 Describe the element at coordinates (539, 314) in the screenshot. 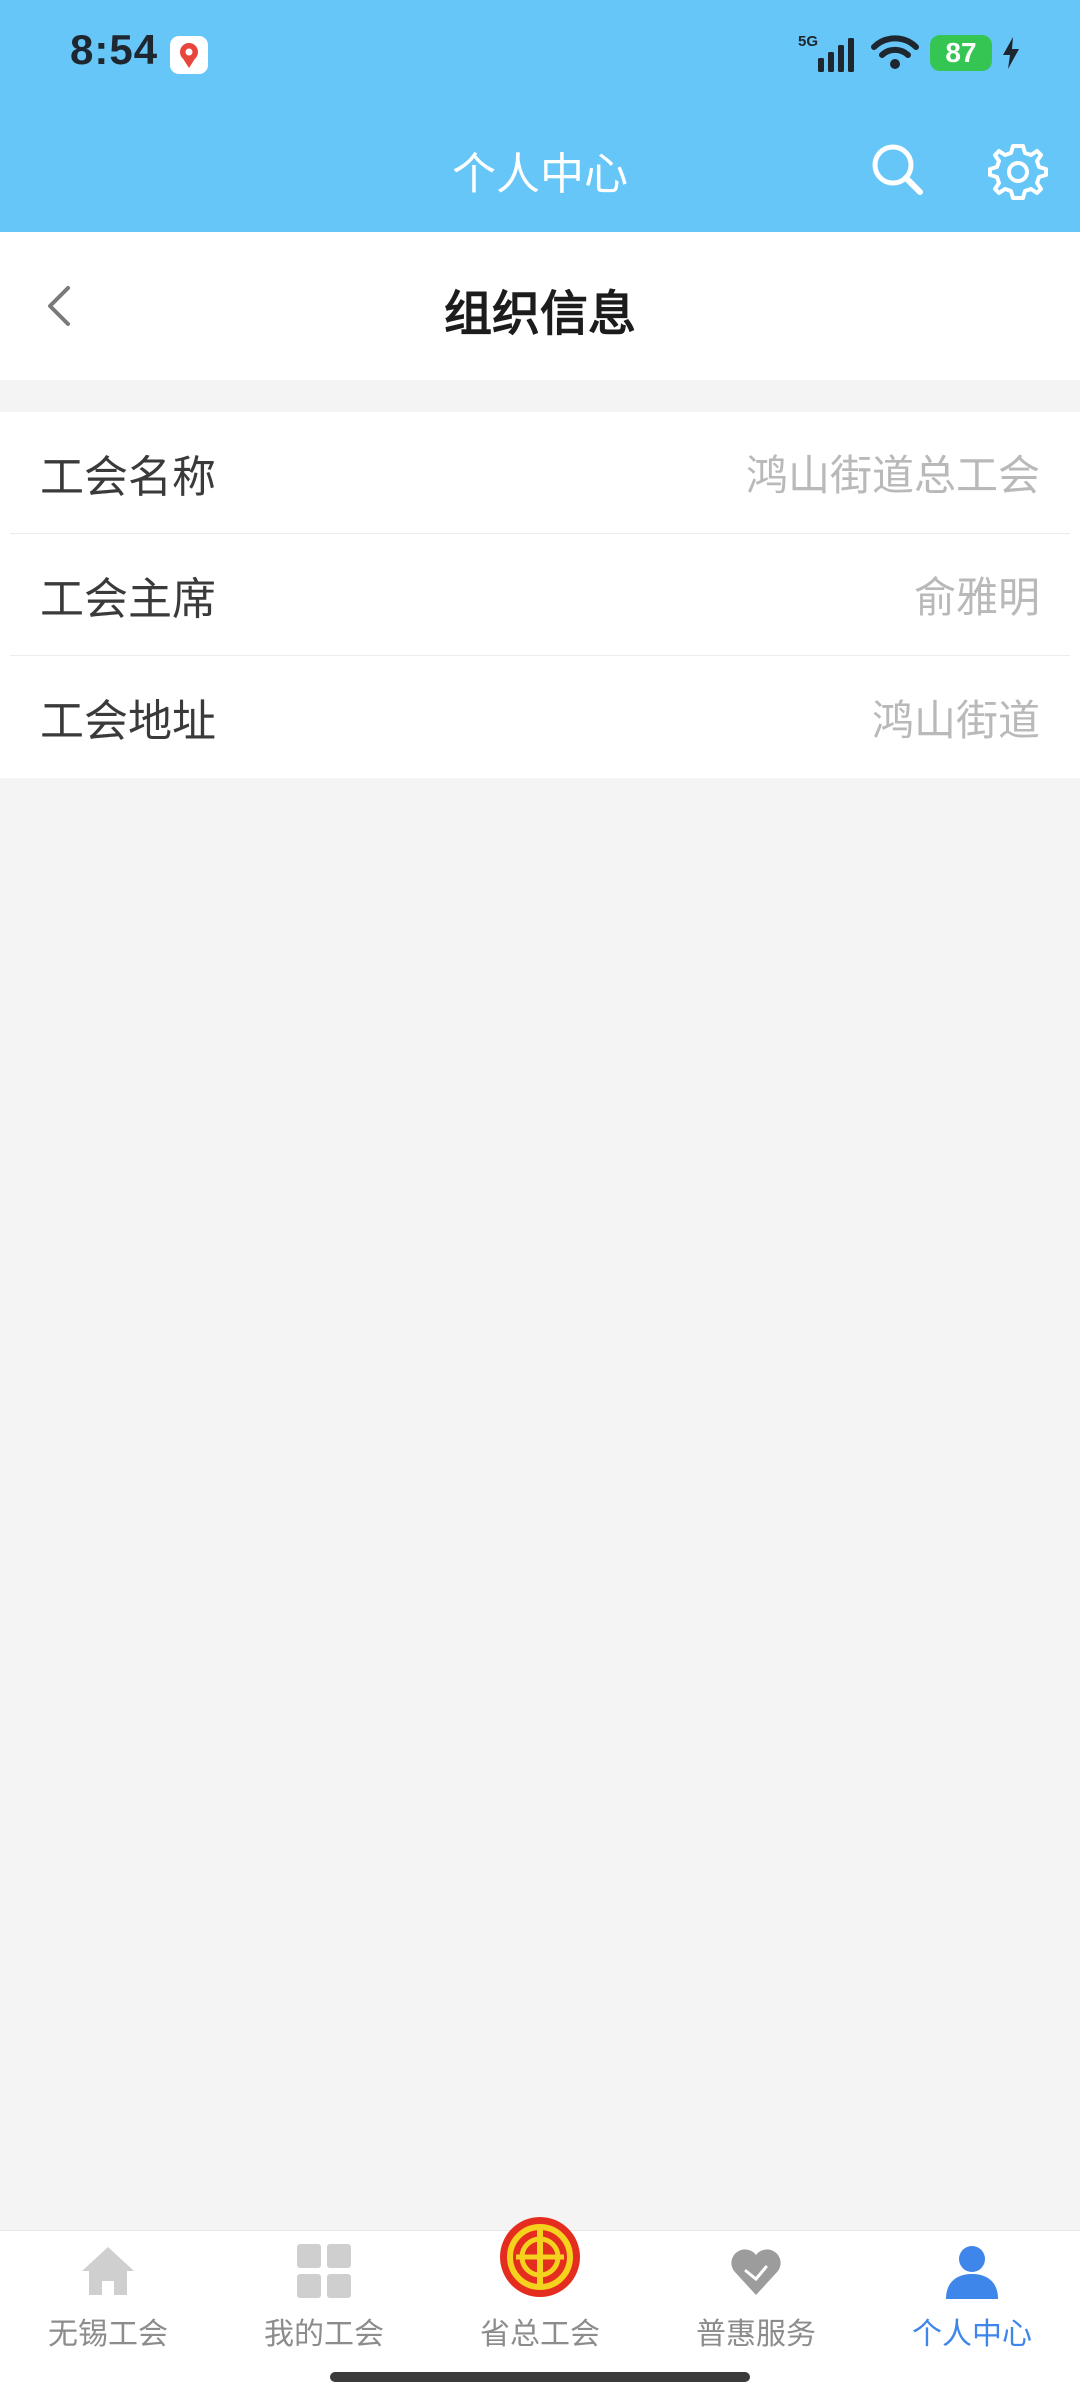

I see `page-title: 组织信息` at that location.